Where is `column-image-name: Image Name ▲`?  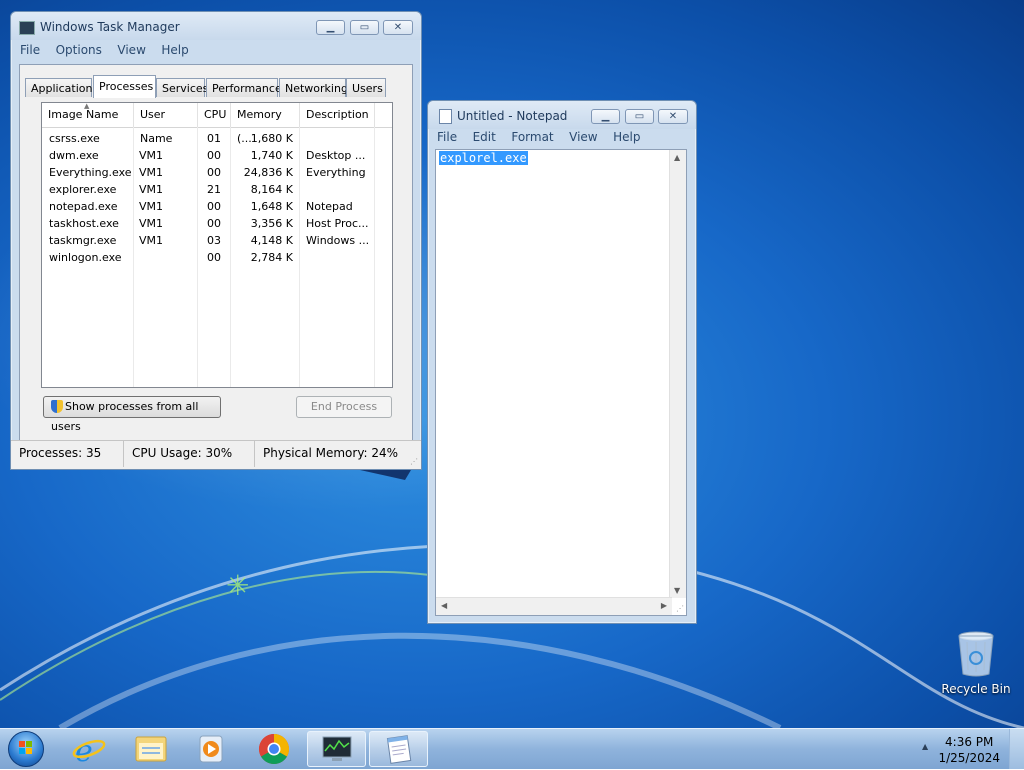 column-image-name: Image Name ▲ is located at coordinates (88, 115).